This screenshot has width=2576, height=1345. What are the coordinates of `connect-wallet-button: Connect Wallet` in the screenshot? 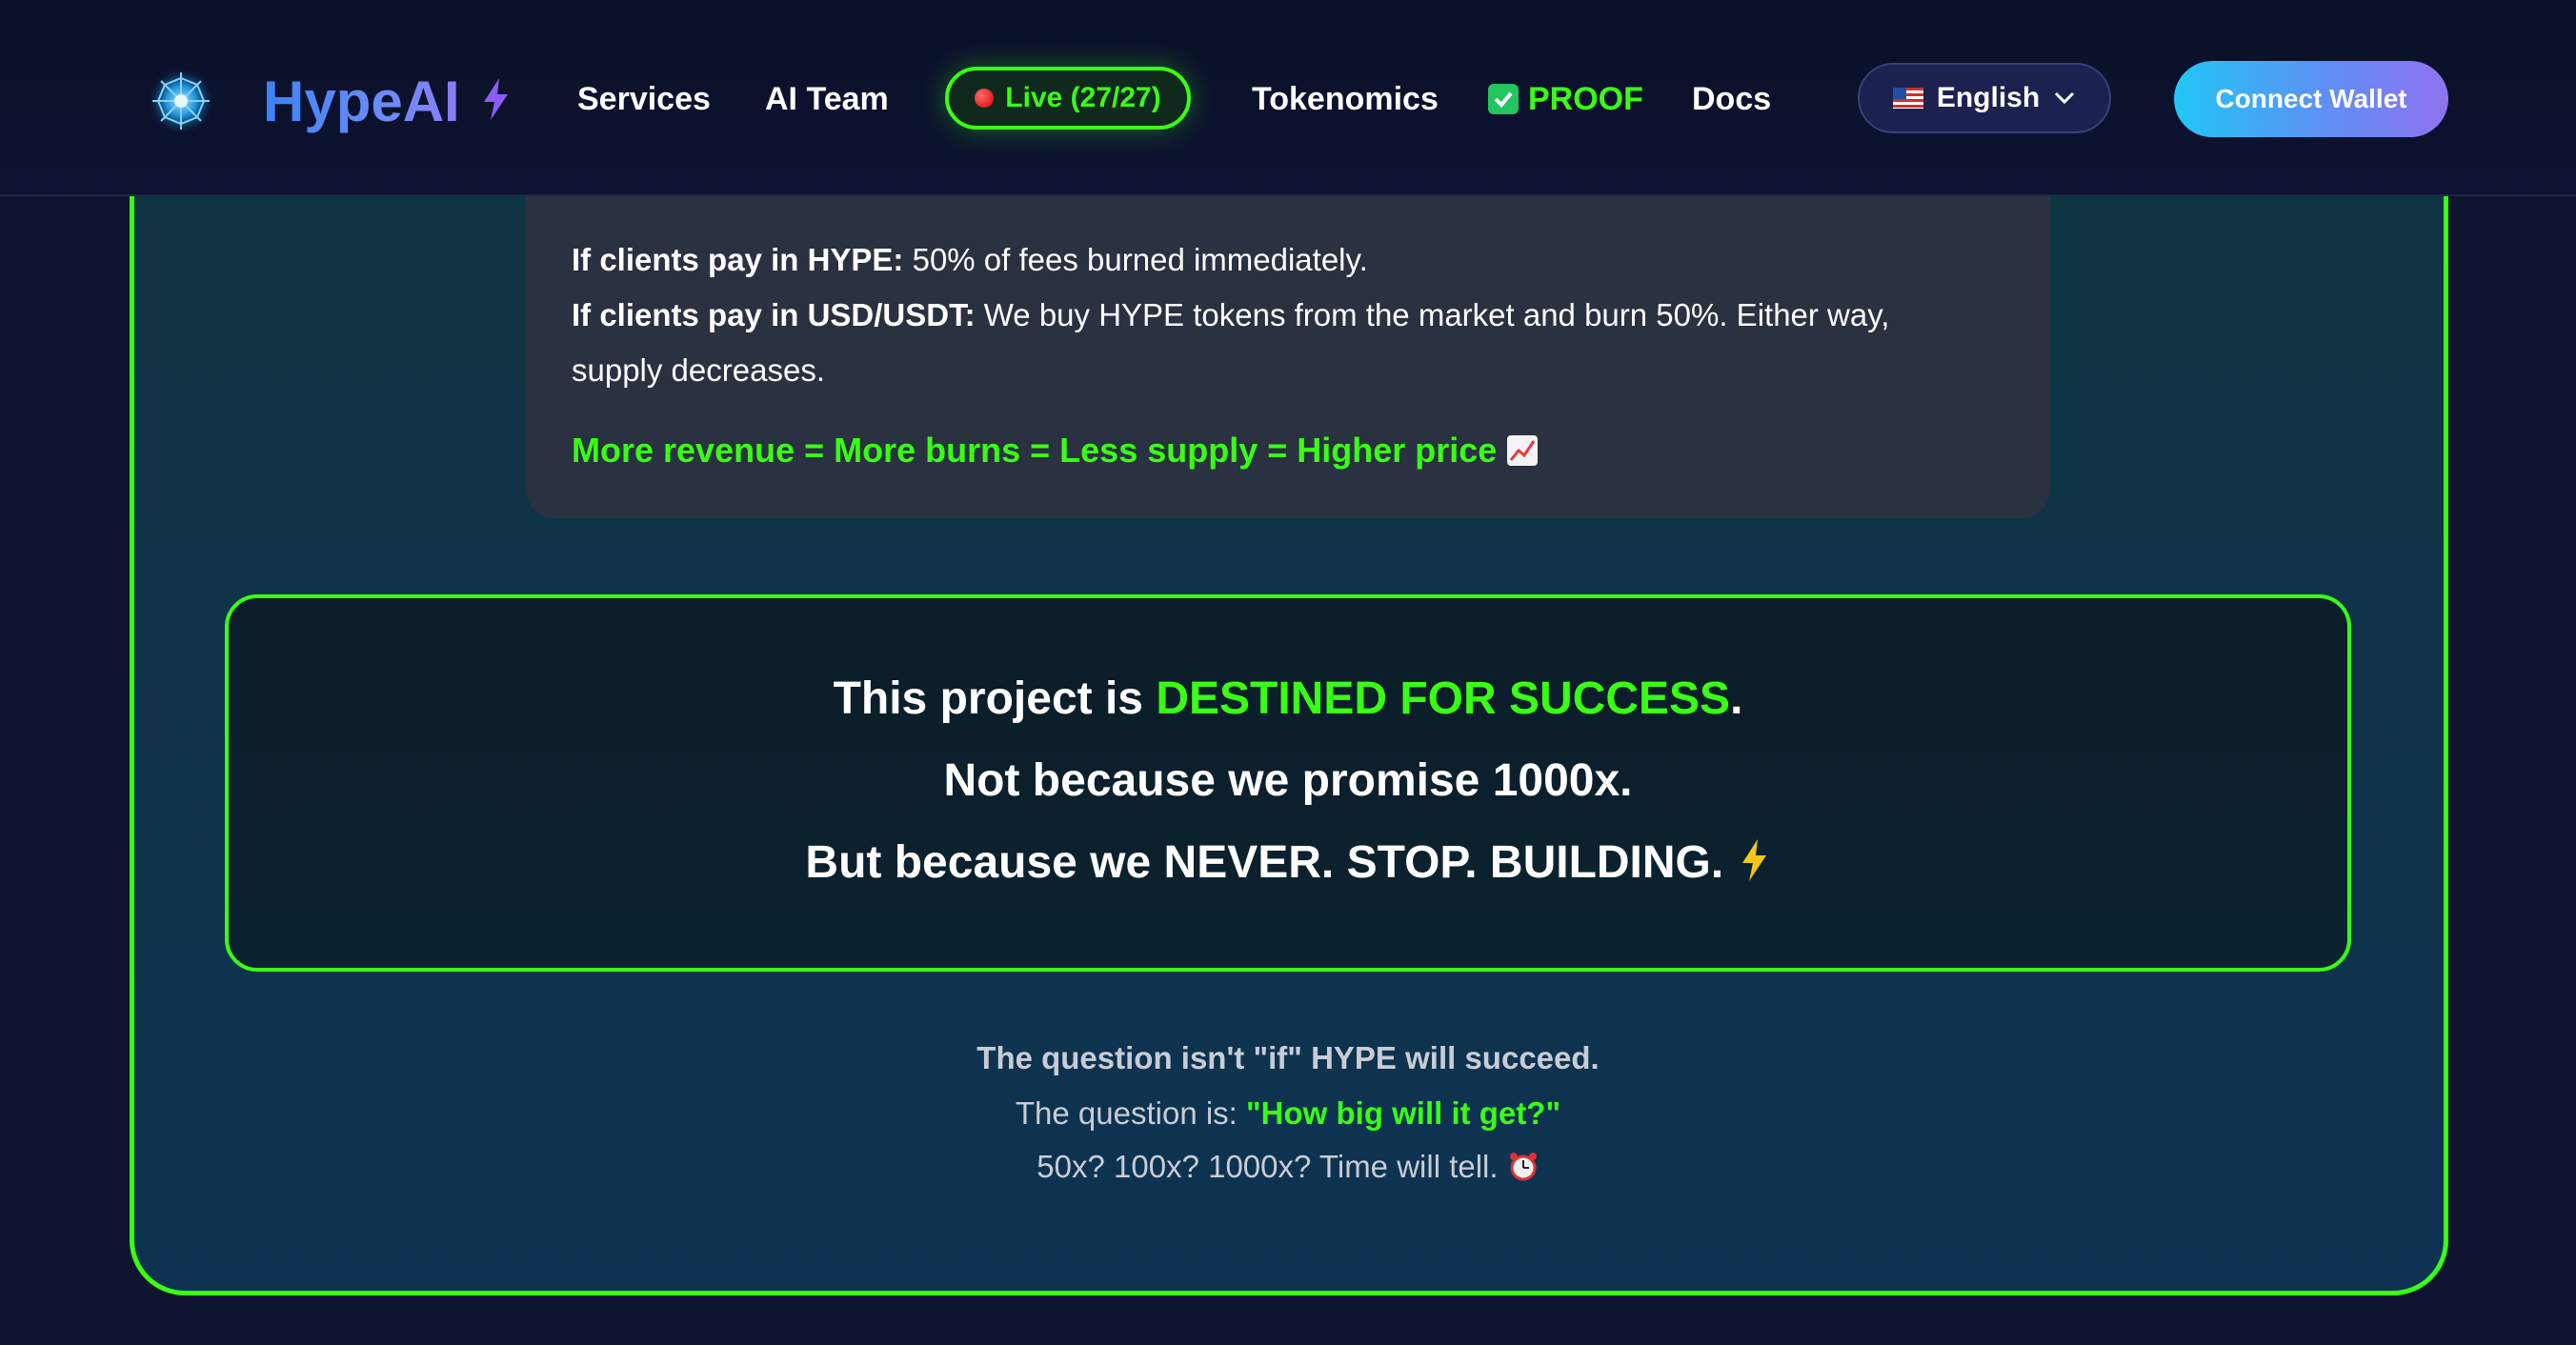 It's located at (2311, 99).